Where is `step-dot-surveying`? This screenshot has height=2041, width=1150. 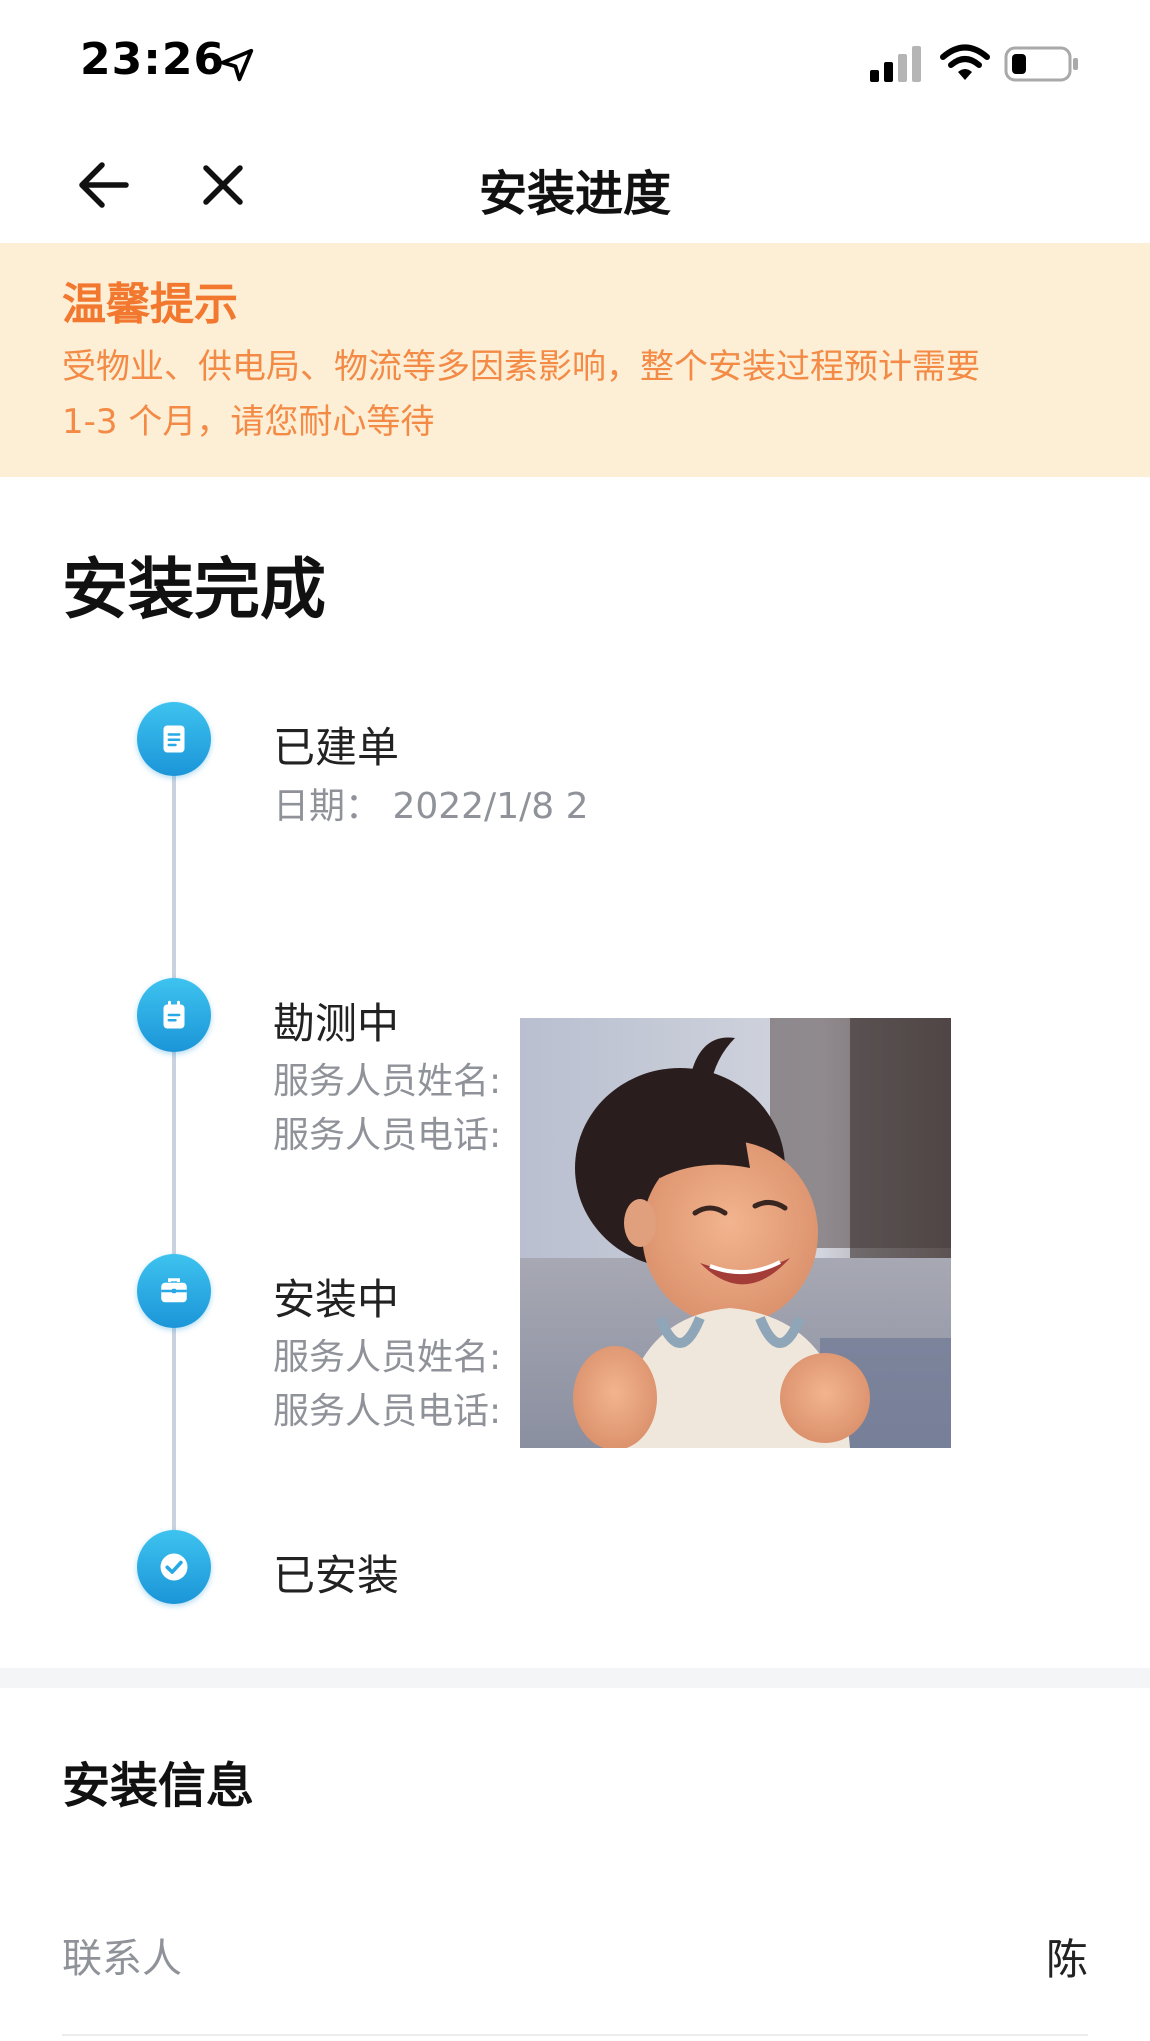
step-dot-surveying is located at coordinates (174, 1015).